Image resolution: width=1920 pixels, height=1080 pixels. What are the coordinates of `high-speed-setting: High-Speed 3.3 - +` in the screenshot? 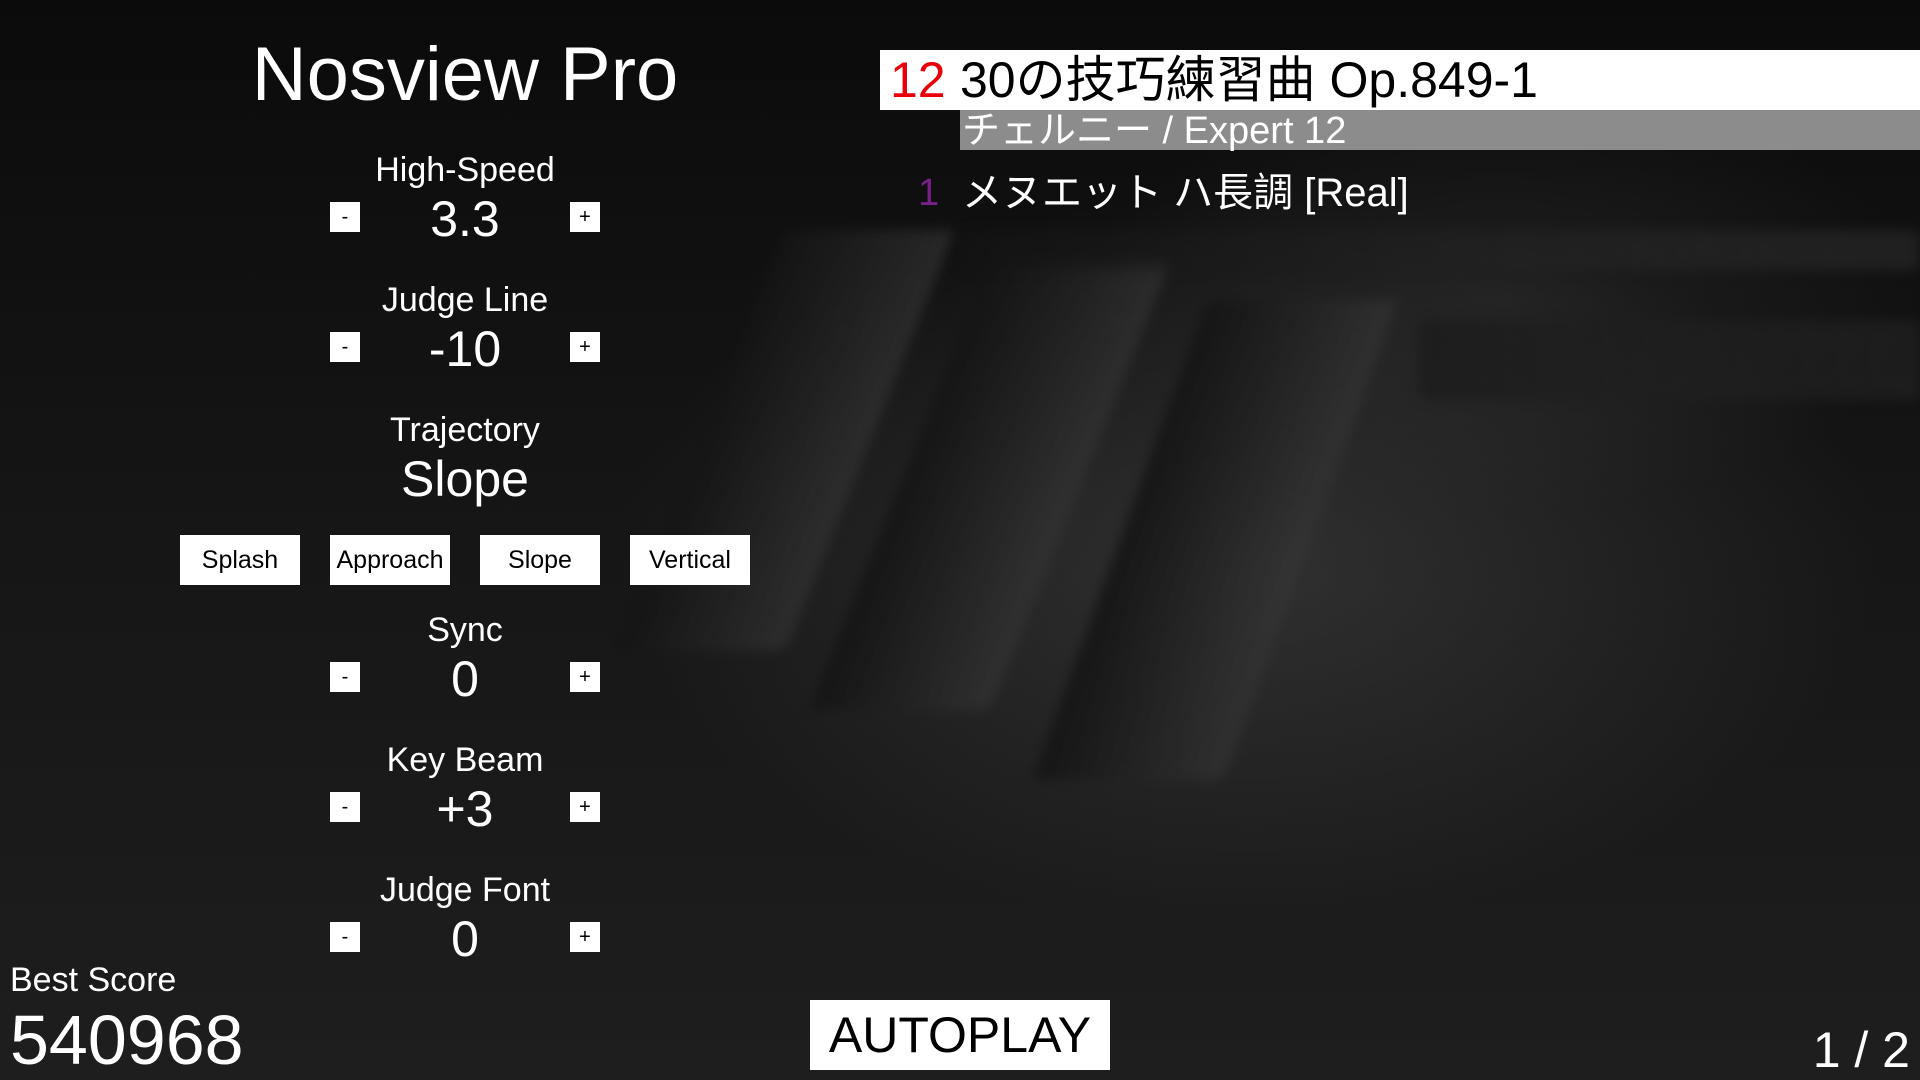 It's located at (465, 199).